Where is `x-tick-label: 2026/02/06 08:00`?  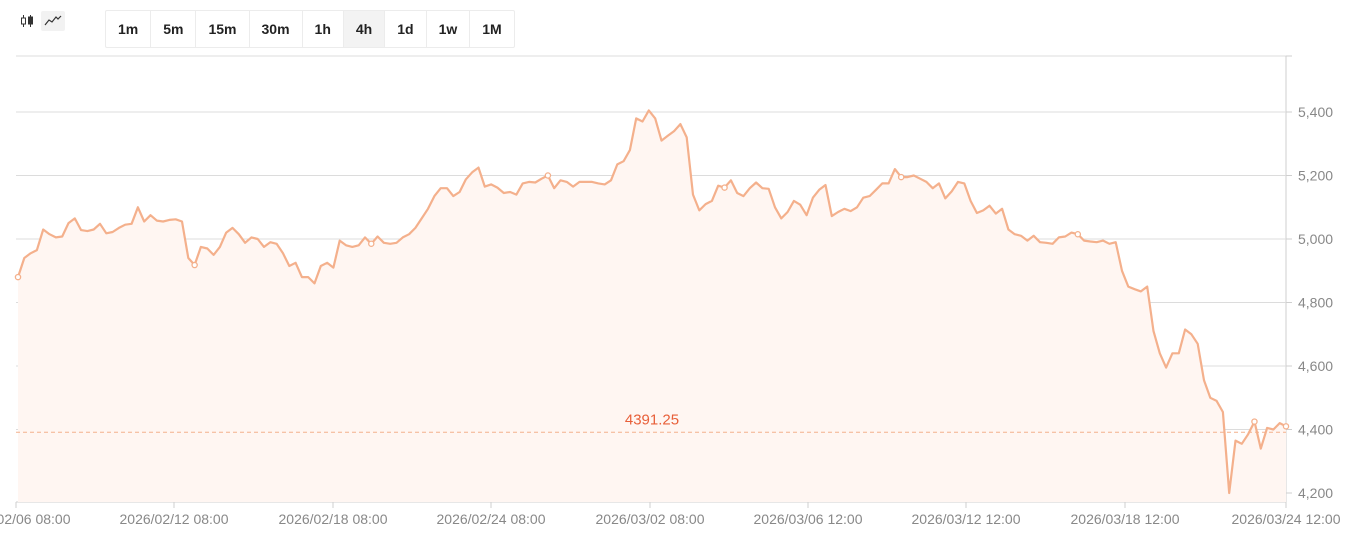
x-tick-label: 2026/02/06 08:00 is located at coordinates (35, 519).